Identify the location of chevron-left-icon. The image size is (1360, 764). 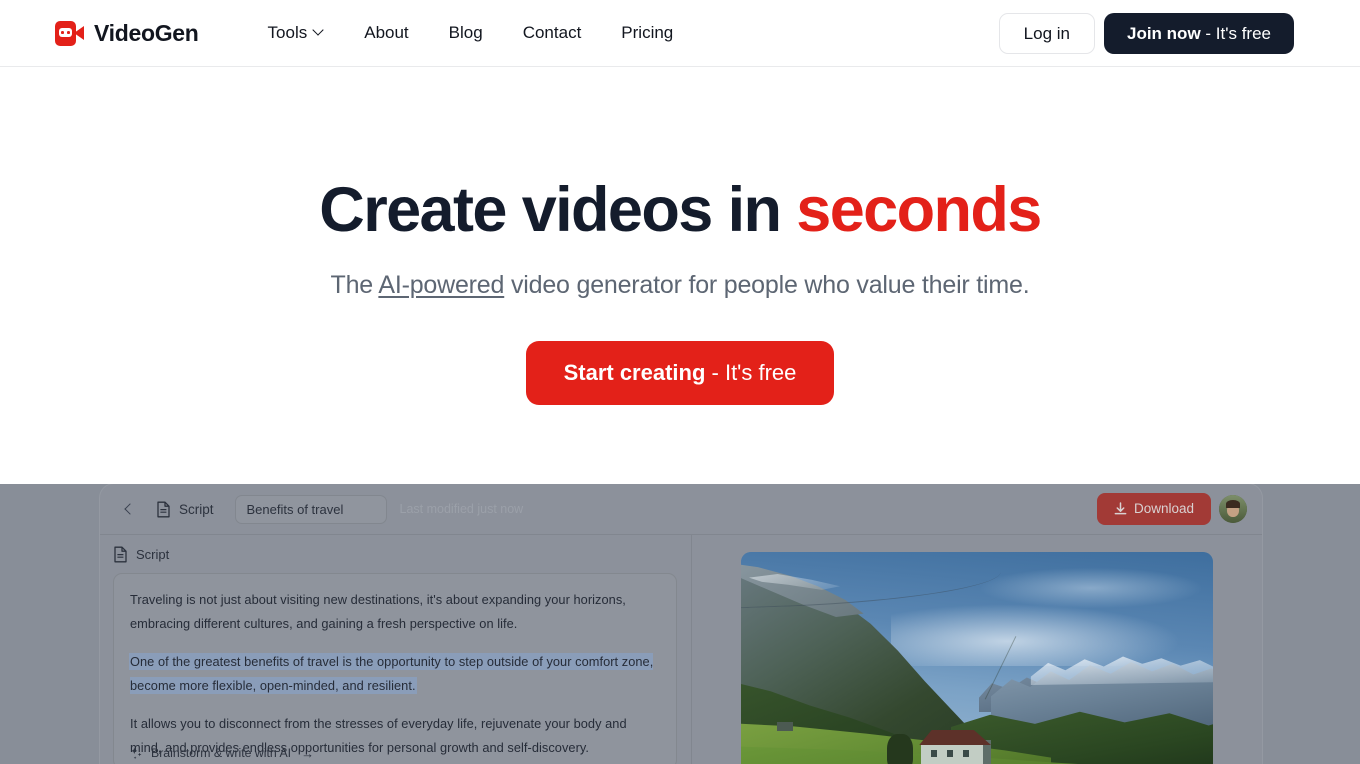
(128, 509).